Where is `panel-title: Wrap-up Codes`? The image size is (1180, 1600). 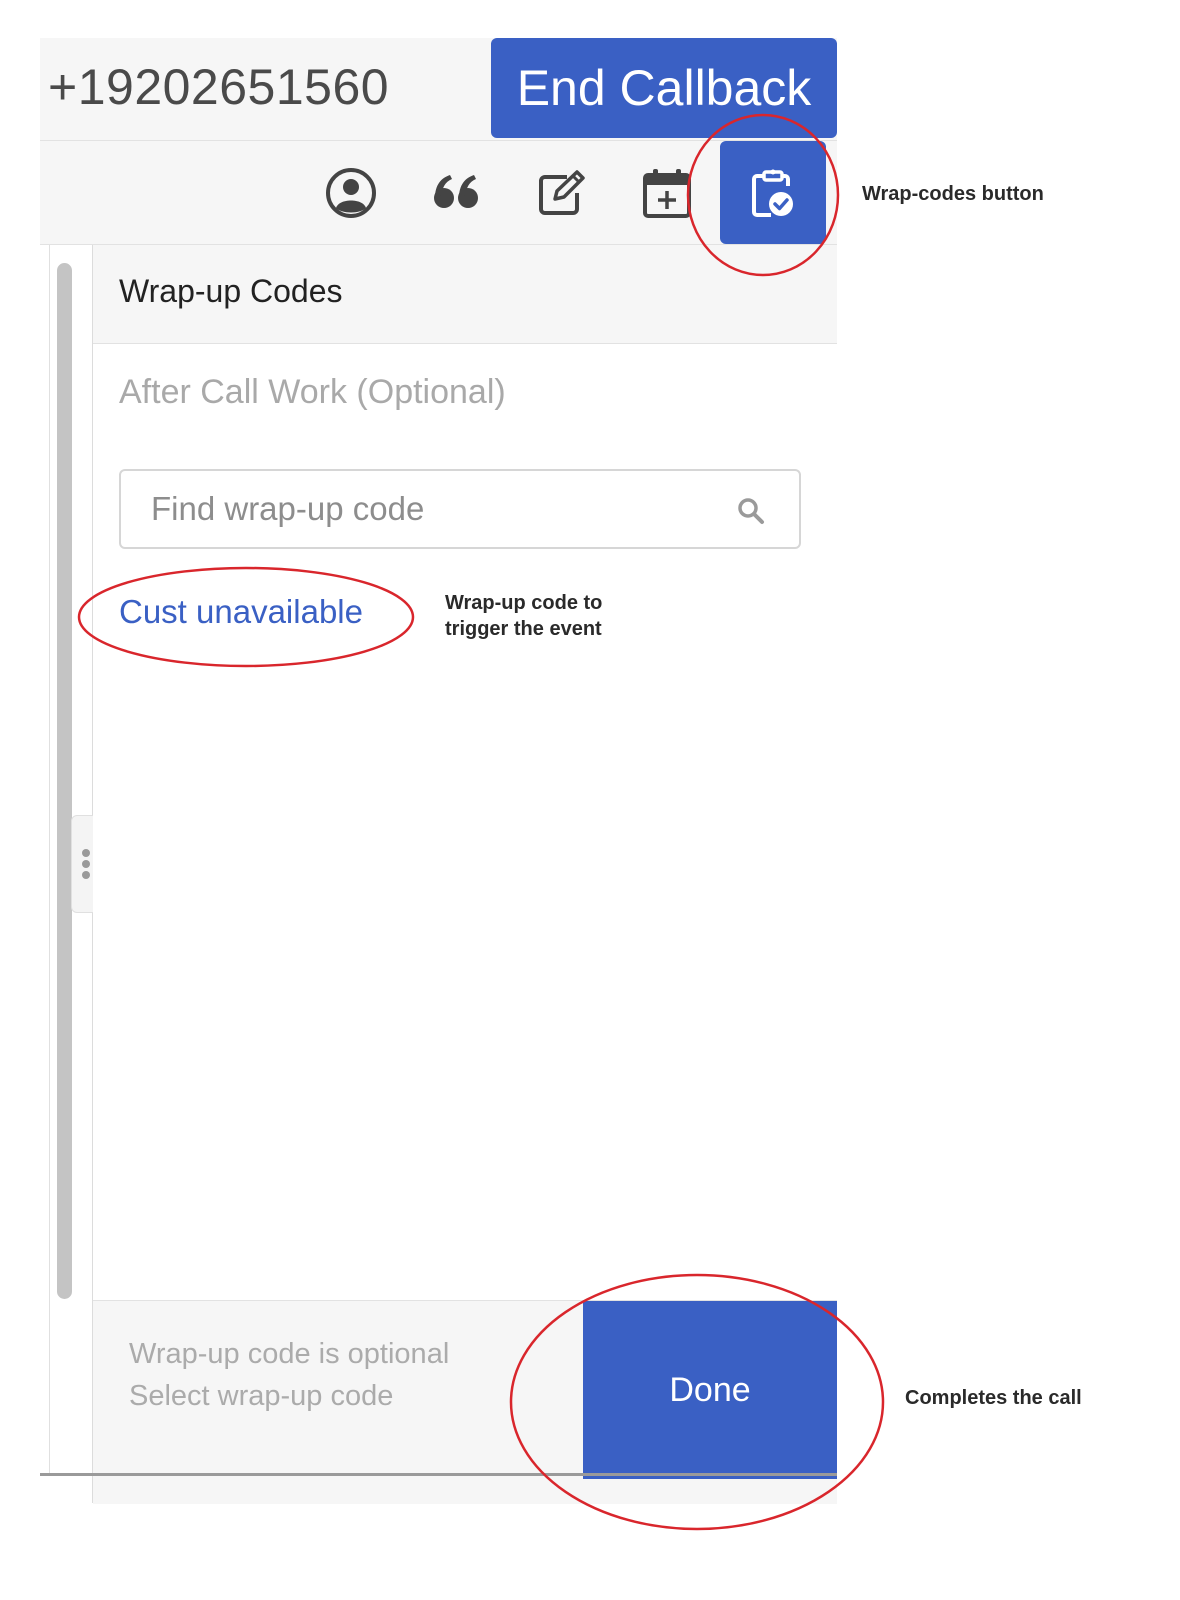 panel-title: Wrap-up Codes is located at coordinates (231, 291).